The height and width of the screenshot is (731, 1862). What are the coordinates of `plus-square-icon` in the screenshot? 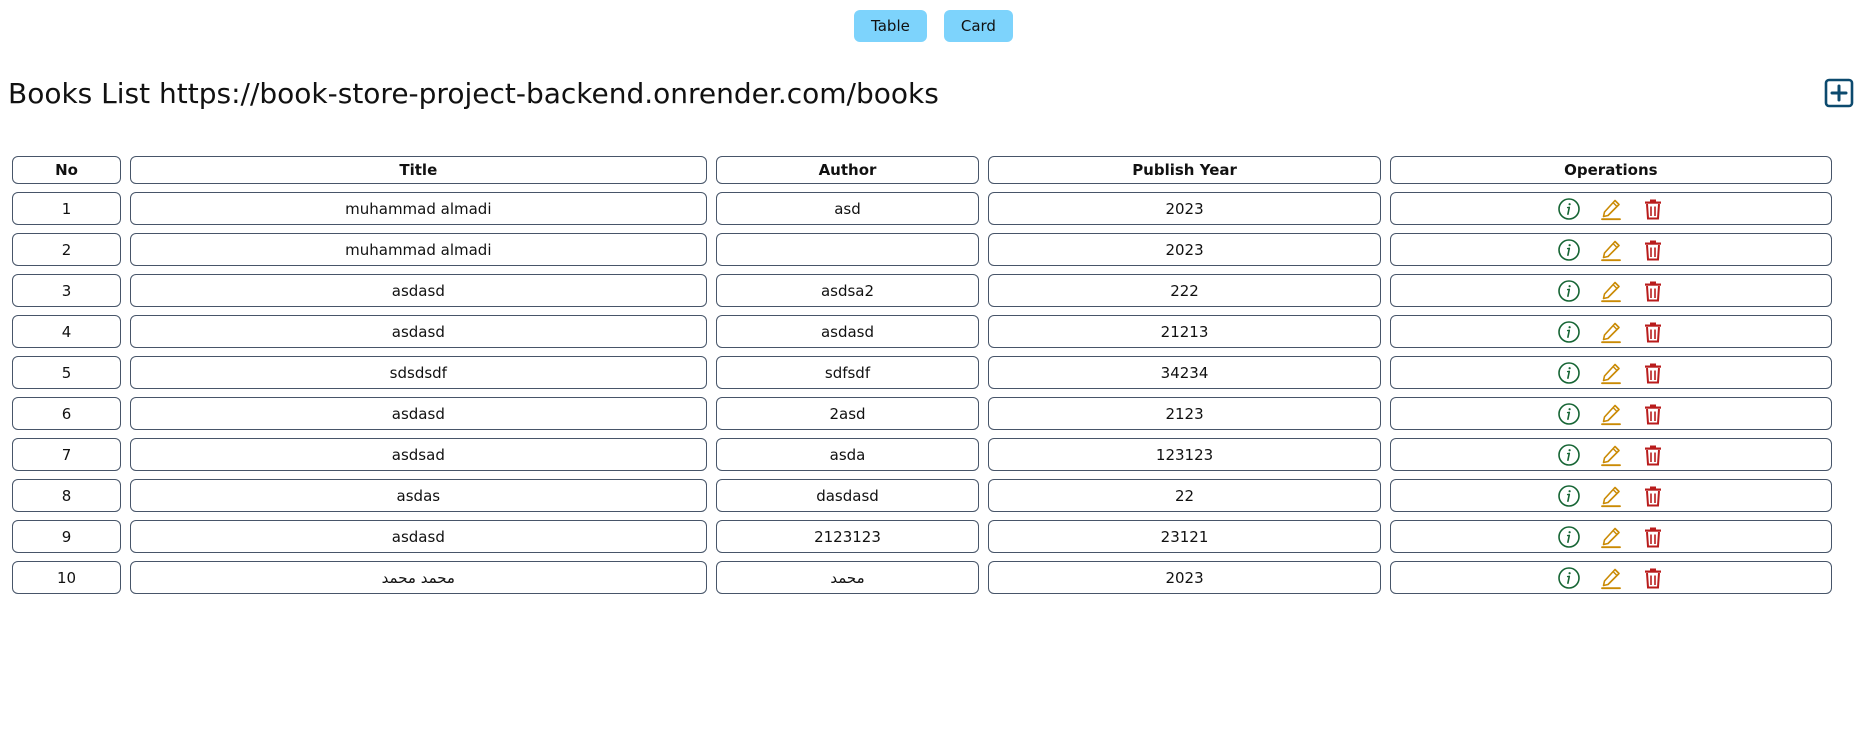 It's located at (1839, 93).